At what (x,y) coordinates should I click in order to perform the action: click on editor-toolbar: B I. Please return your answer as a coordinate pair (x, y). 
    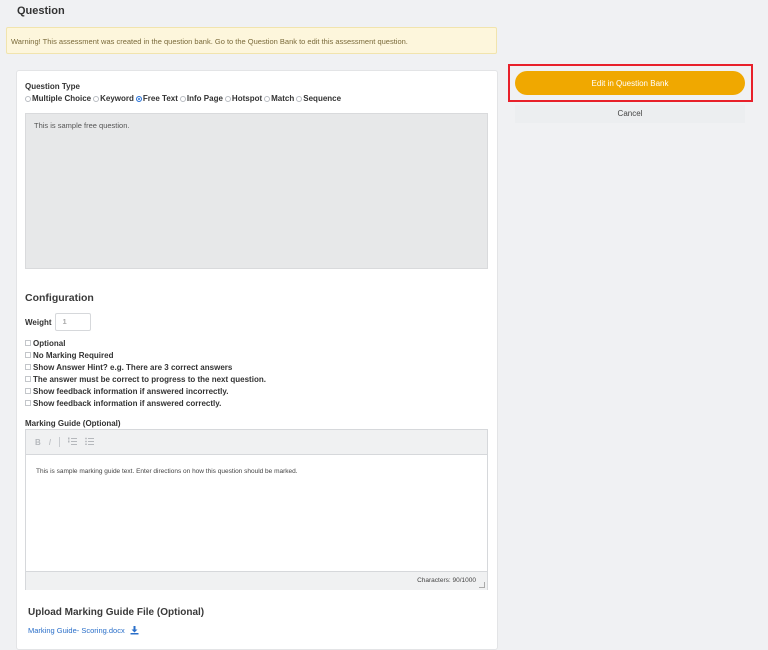
    Looking at the image, I should click on (256, 442).